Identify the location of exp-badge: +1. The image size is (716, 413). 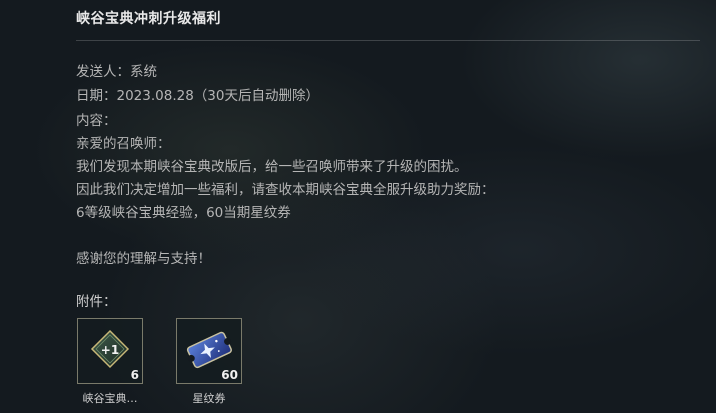
(110, 350).